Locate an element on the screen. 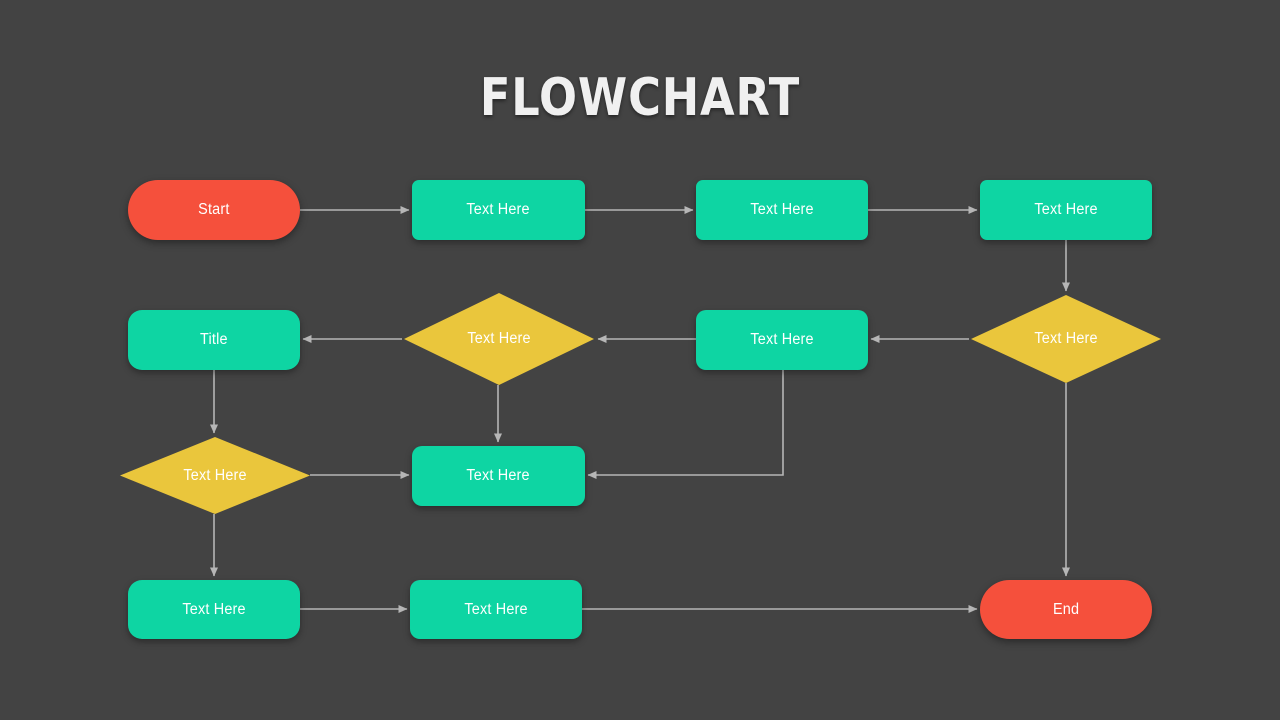  node-decision-right-label: Text Here is located at coordinates (1066, 338).